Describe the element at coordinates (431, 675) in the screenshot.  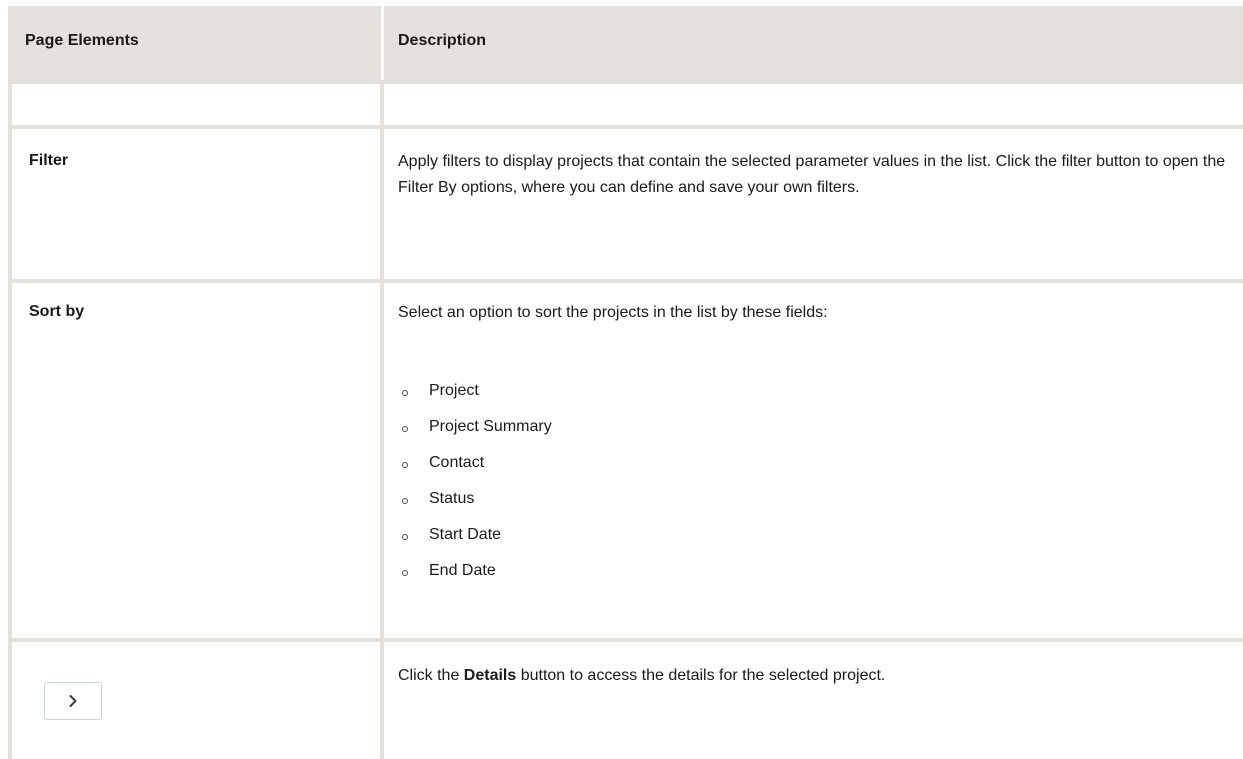
I see `details-desc-before: Click the` at that location.